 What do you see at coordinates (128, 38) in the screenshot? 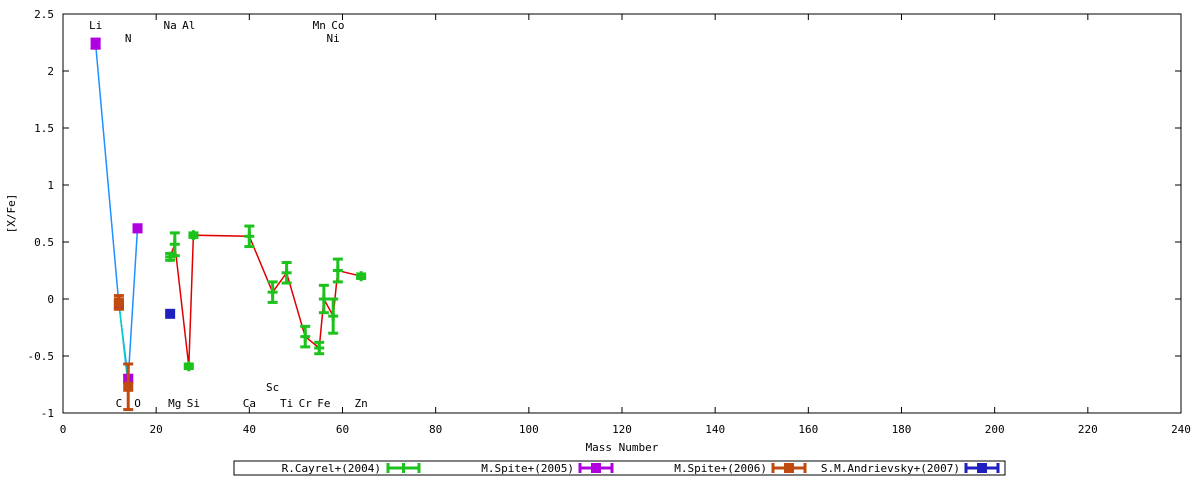
I see `element-label: N` at bounding box center [128, 38].